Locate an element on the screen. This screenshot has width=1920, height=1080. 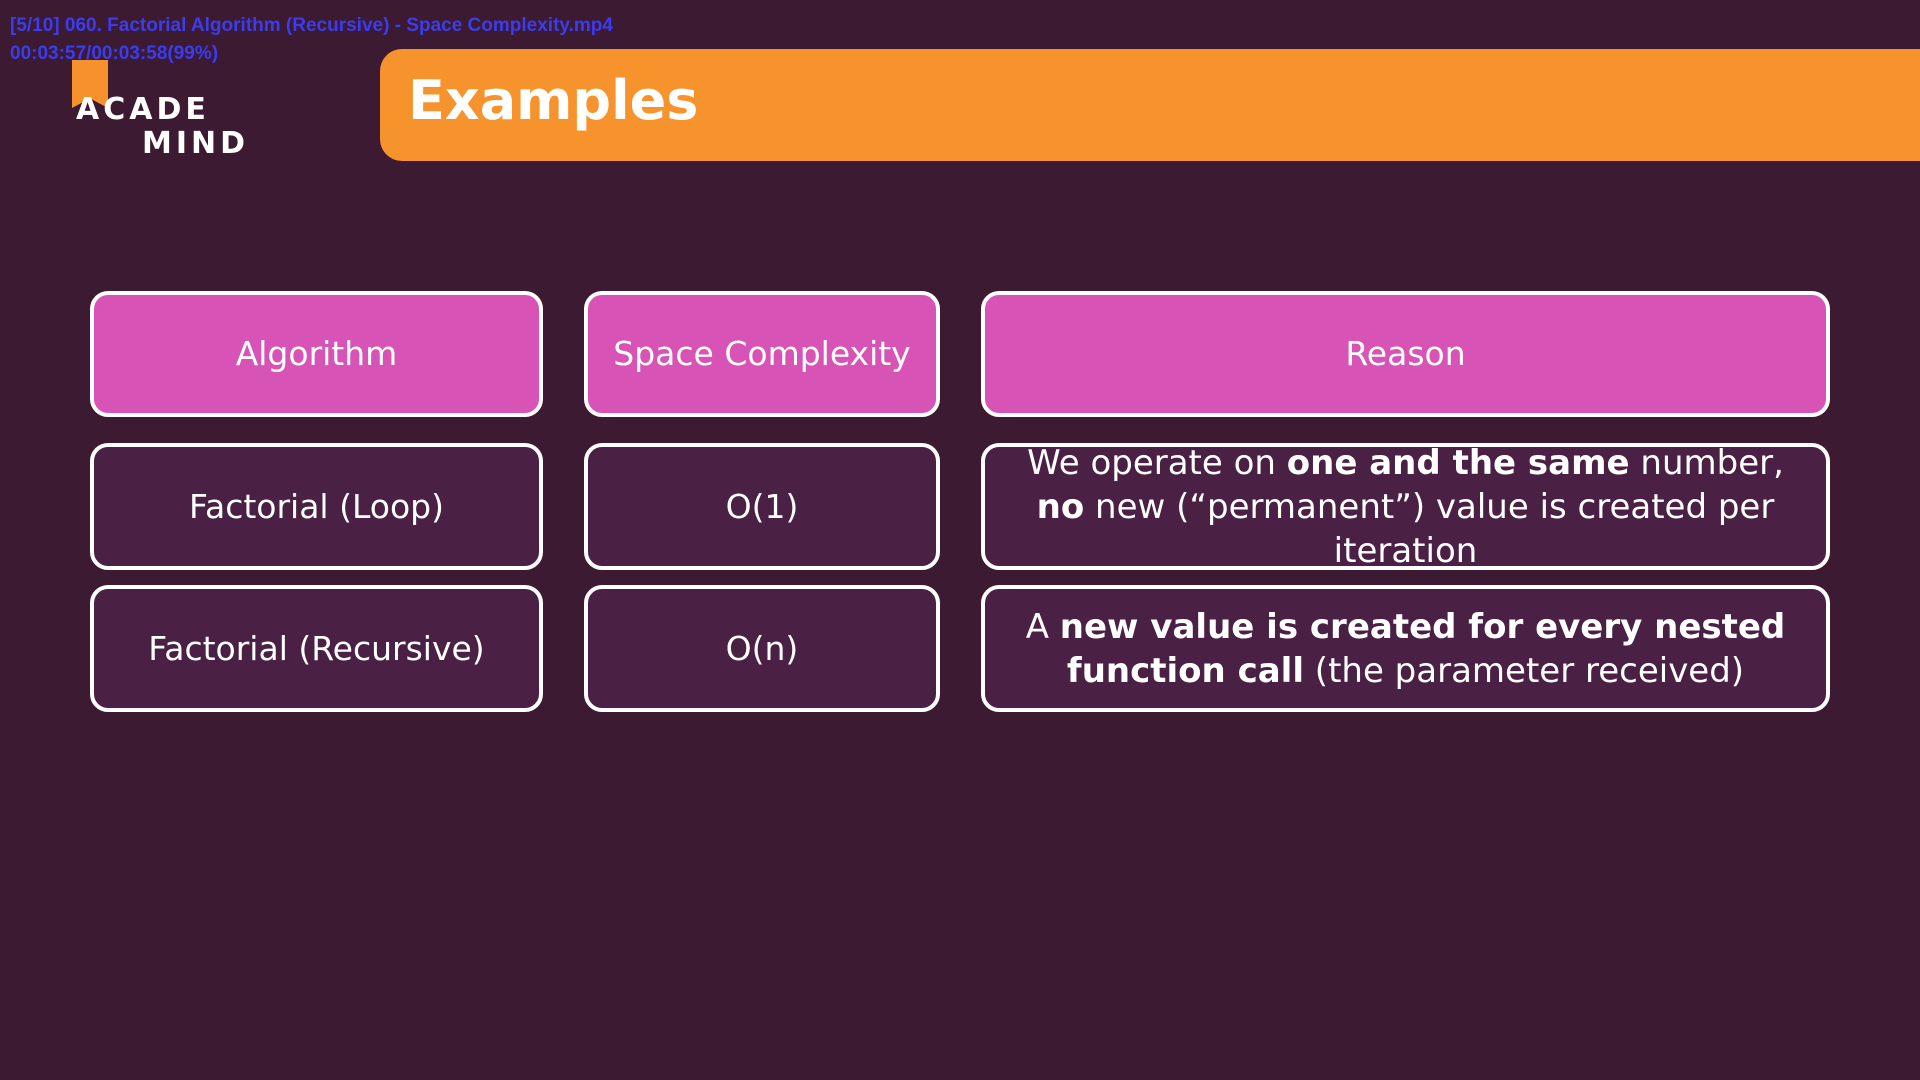
row2-reason-text2: (the parameter received) is located at coordinates (1524, 670).